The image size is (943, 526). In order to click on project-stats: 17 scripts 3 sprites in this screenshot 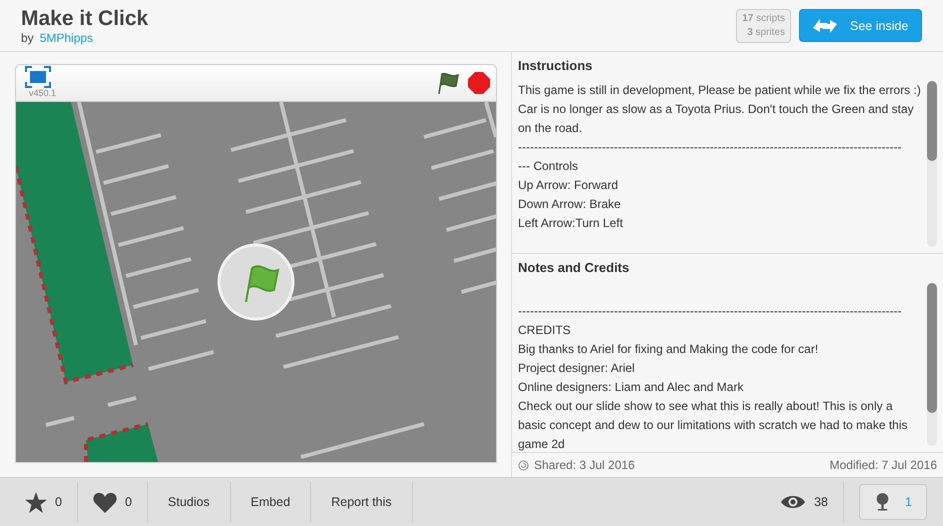, I will do `click(763, 25)`.